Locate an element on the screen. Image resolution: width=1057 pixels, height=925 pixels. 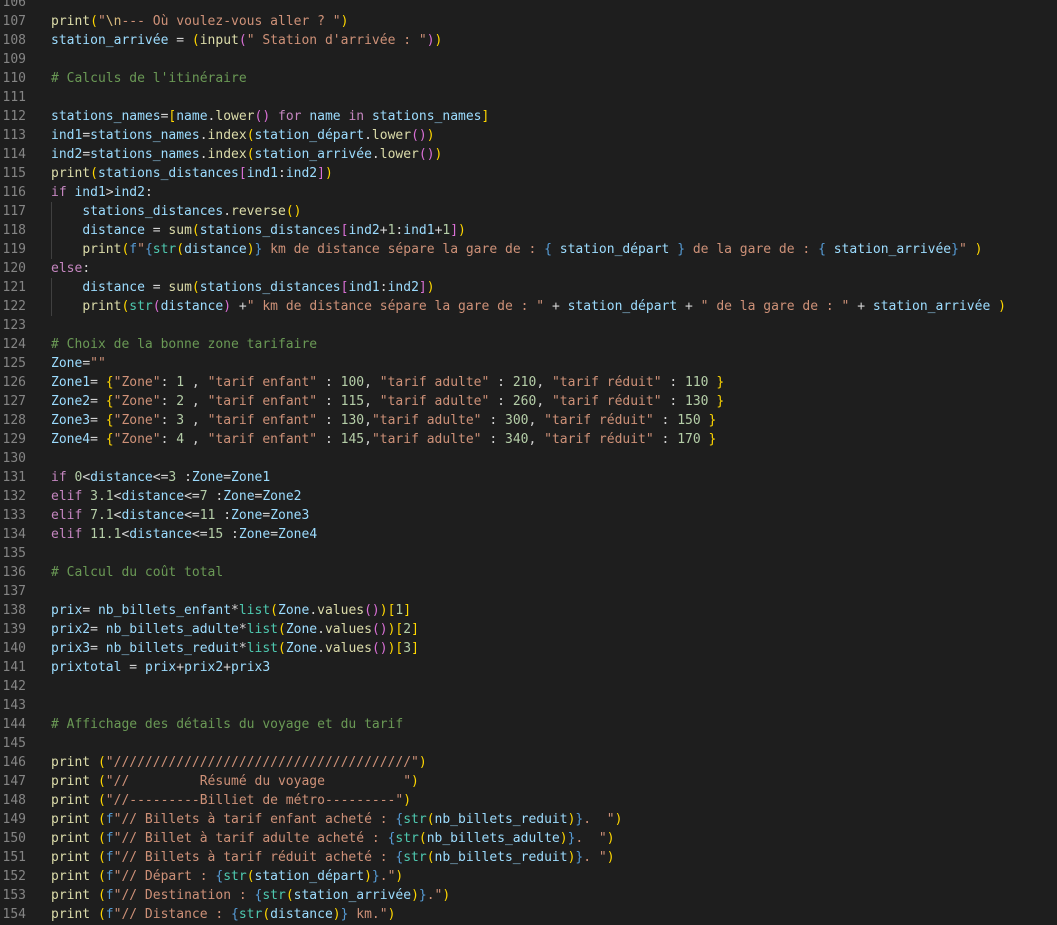
code-token: --- Où voulez-vous aller ? " is located at coordinates (231, 21).